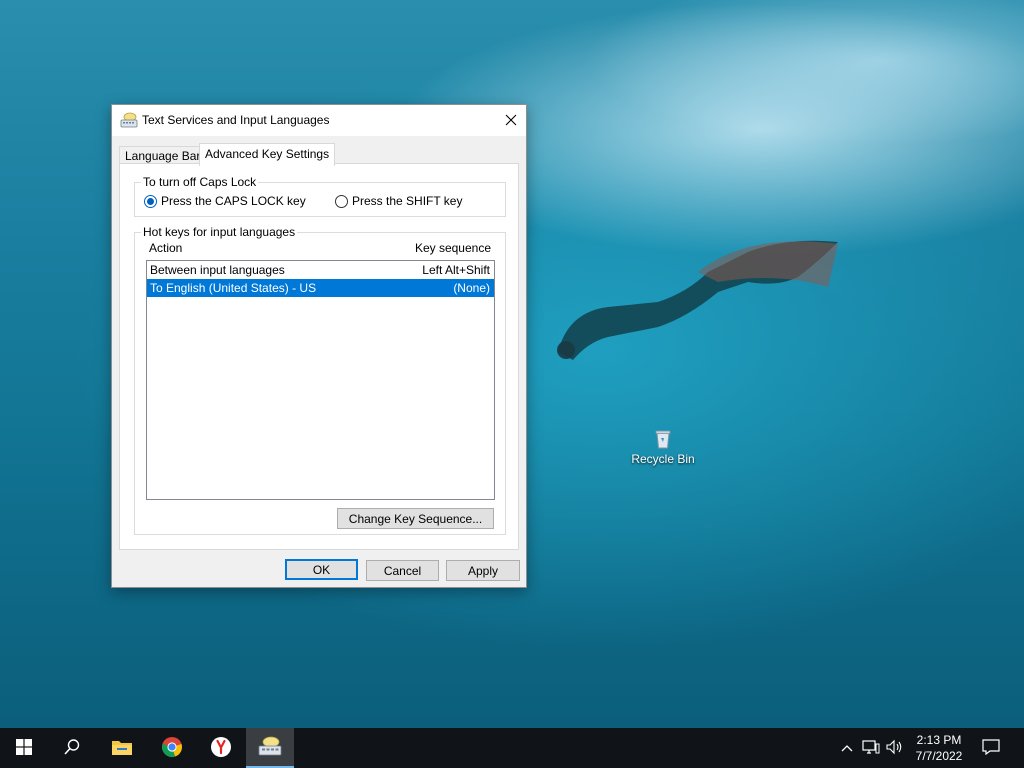  What do you see at coordinates (407, 201) in the screenshot?
I see `shift-key-label: Press the SHIFT key` at bounding box center [407, 201].